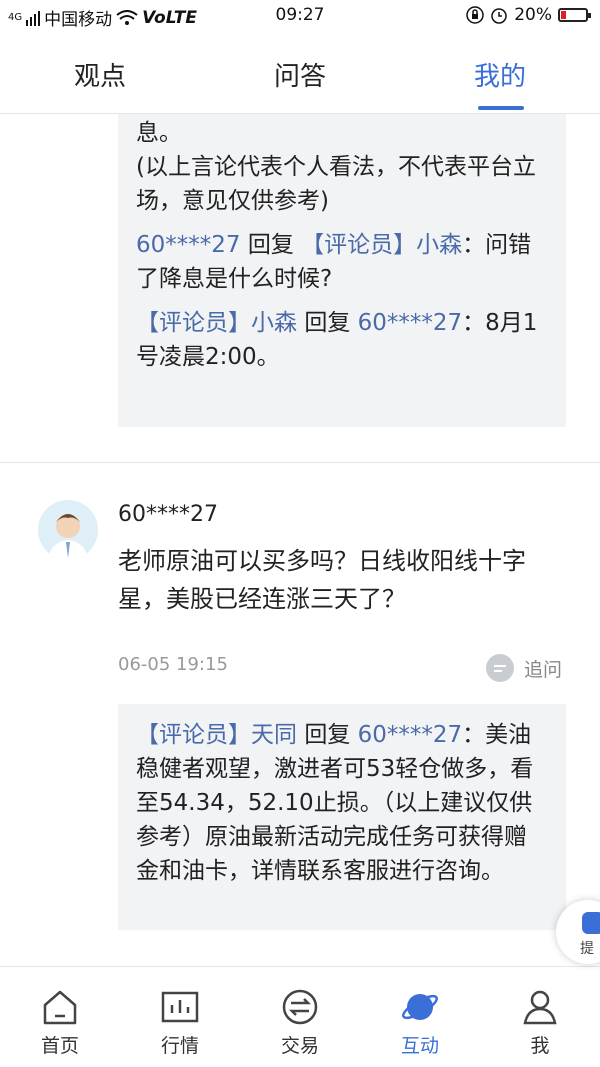 This screenshot has height=1067, width=600. Describe the element at coordinates (300, 74) in the screenshot. I see `tab-qa: 问答` at that location.